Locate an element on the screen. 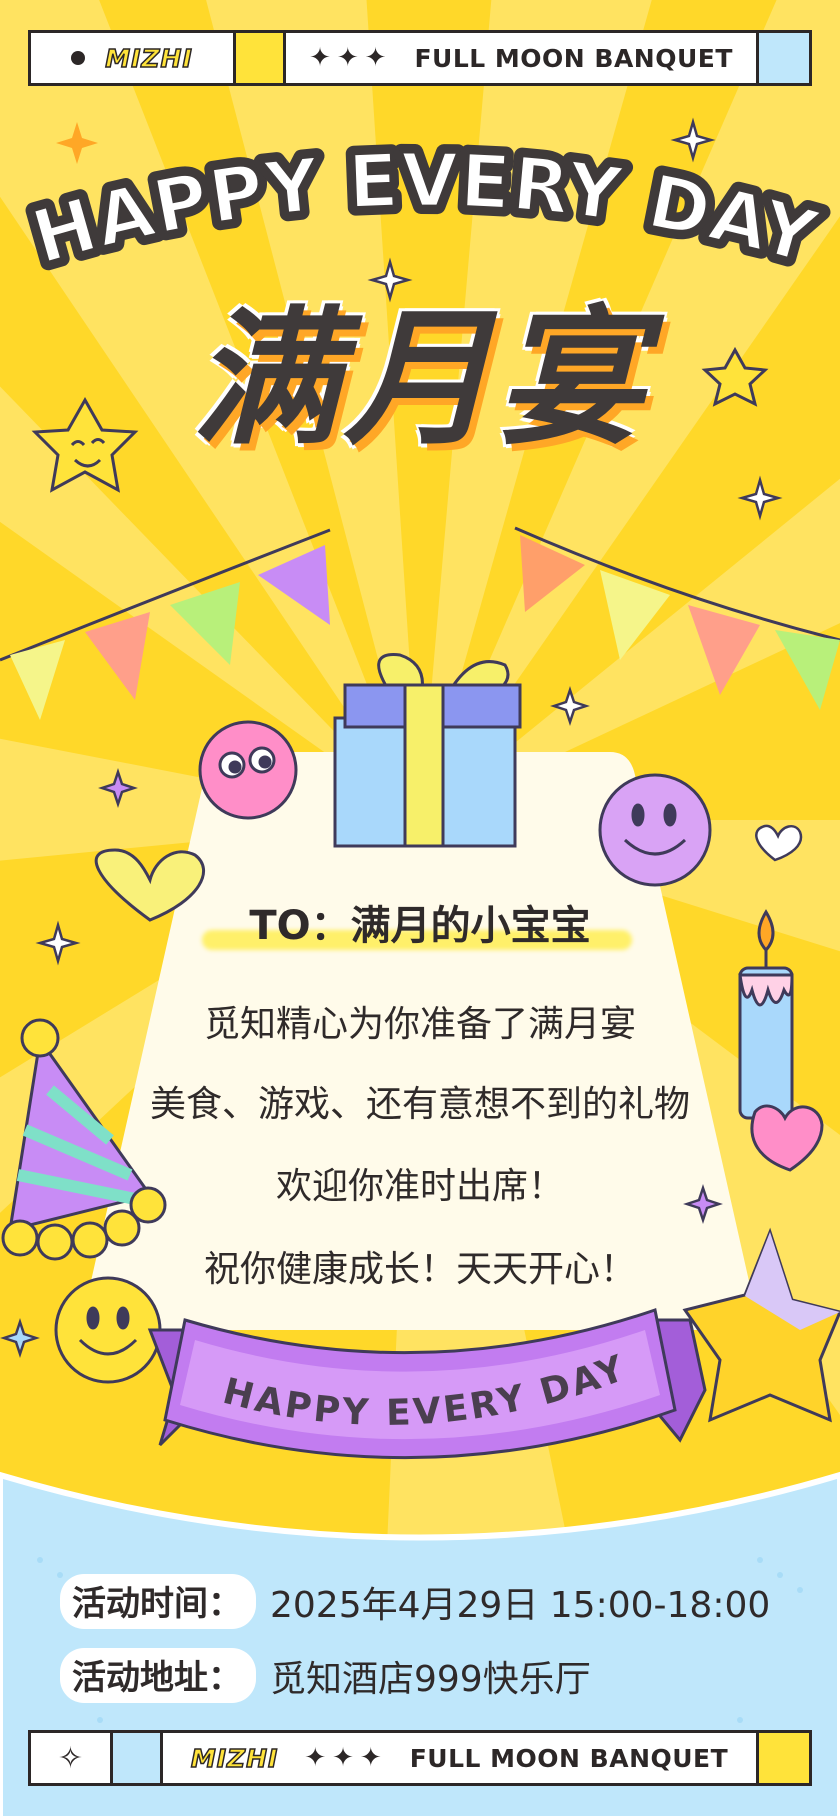 The width and height of the screenshot is (840, 1819). footer-brand: MIZHI is located at coordinates (234, 1758).